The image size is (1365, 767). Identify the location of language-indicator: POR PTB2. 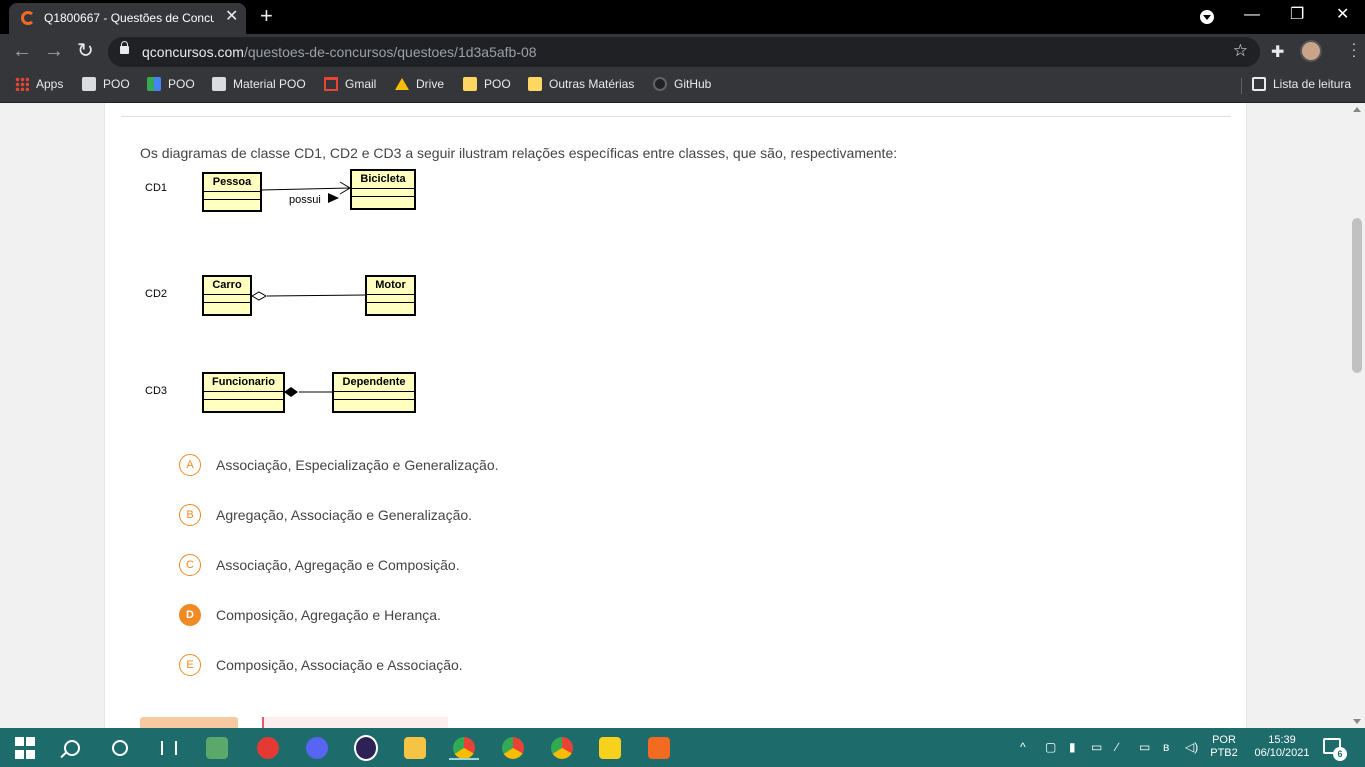
(1224, 747).